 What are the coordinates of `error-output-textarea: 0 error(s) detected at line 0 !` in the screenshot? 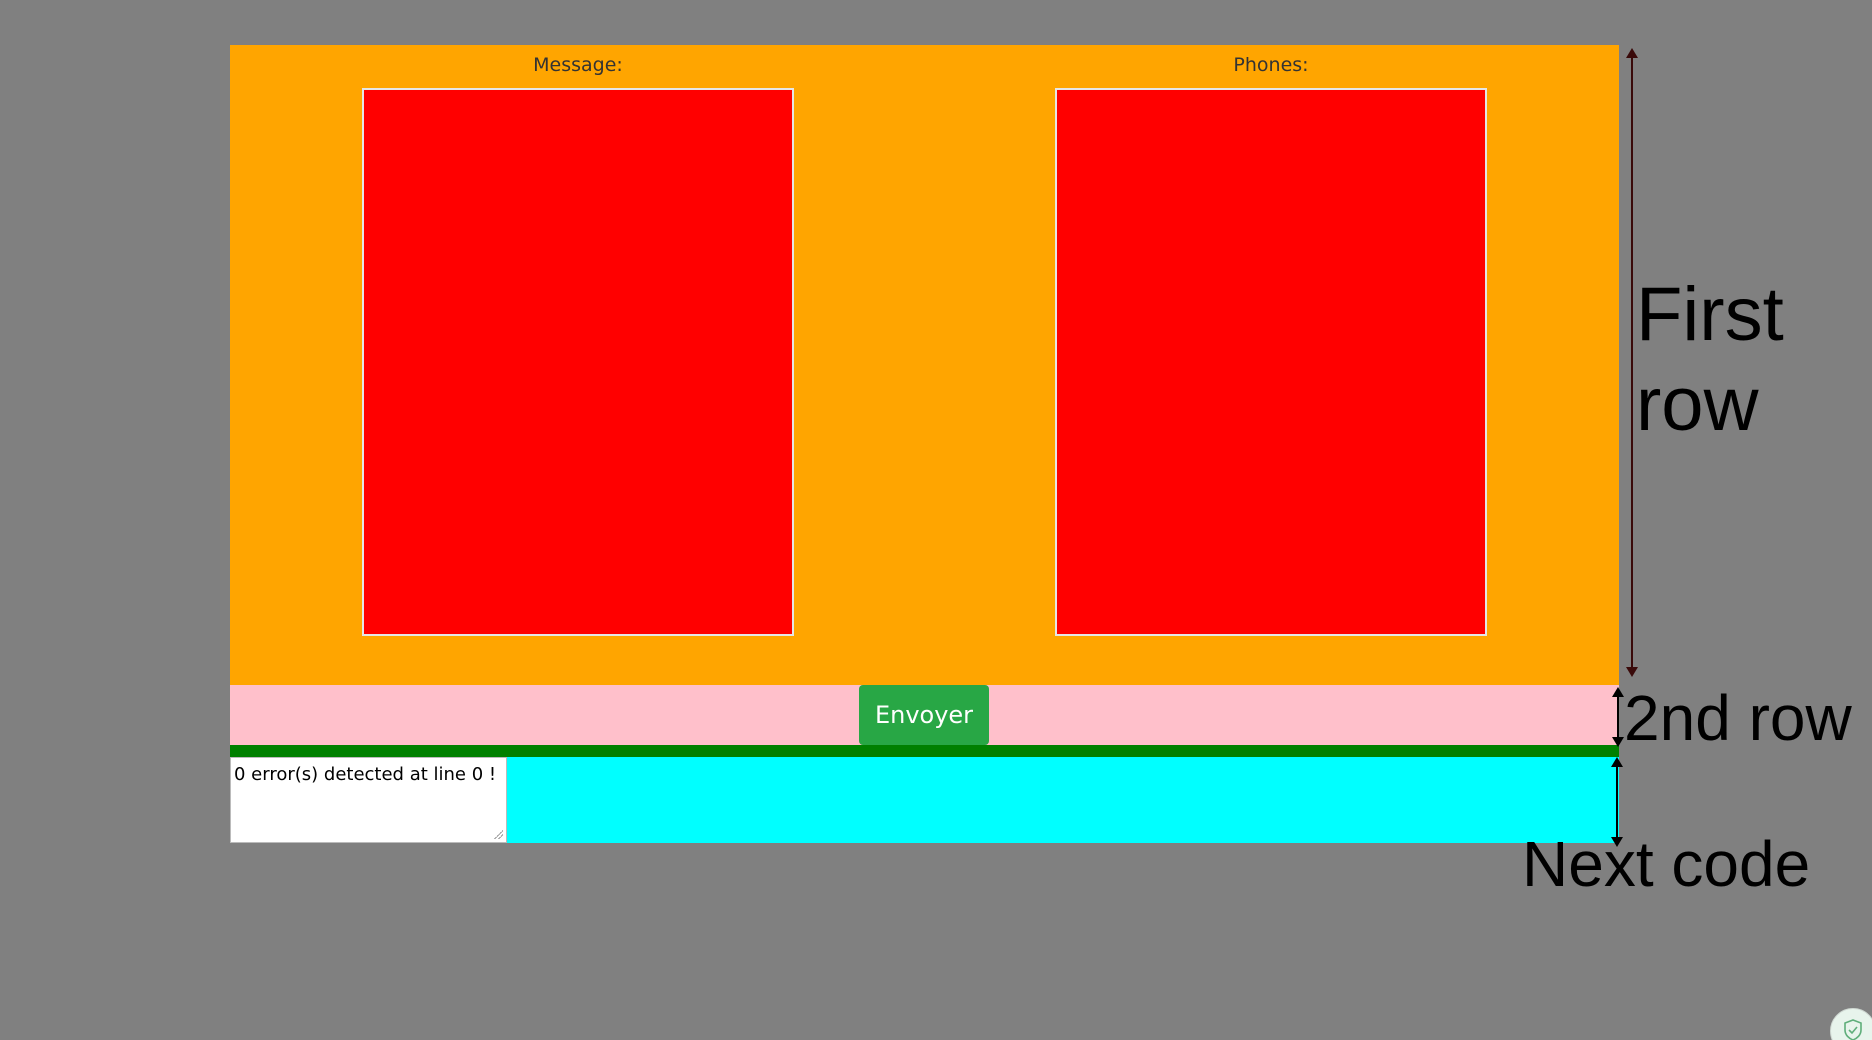 It's located at (368, 800).